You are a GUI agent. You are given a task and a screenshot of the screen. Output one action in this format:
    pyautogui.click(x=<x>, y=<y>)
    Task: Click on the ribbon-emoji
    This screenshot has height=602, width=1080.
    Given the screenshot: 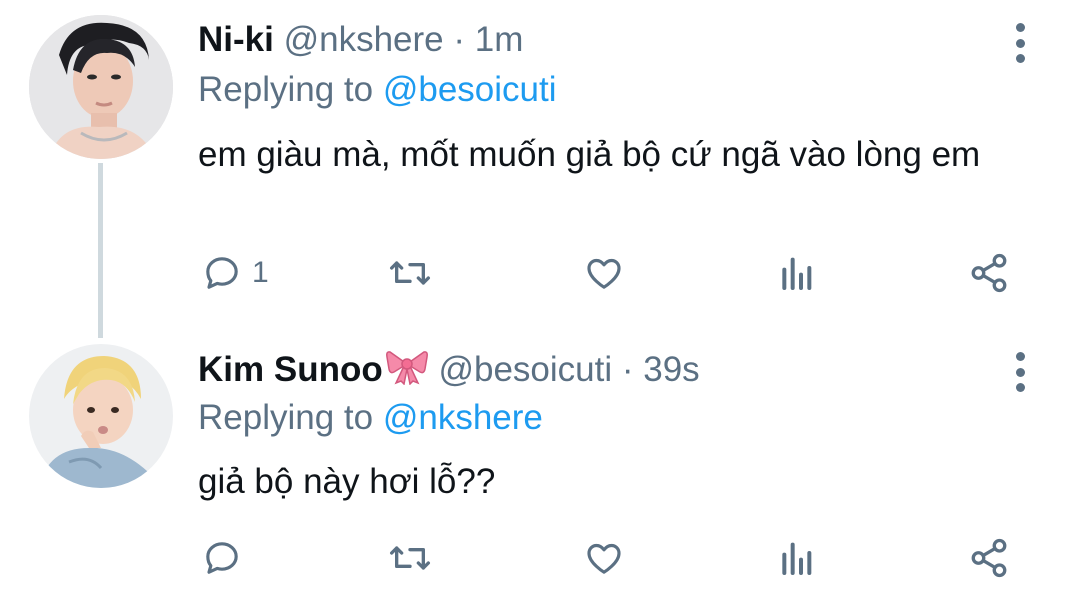 What is the action you would take?
    pyautogui.click(x=407, y=371)
    